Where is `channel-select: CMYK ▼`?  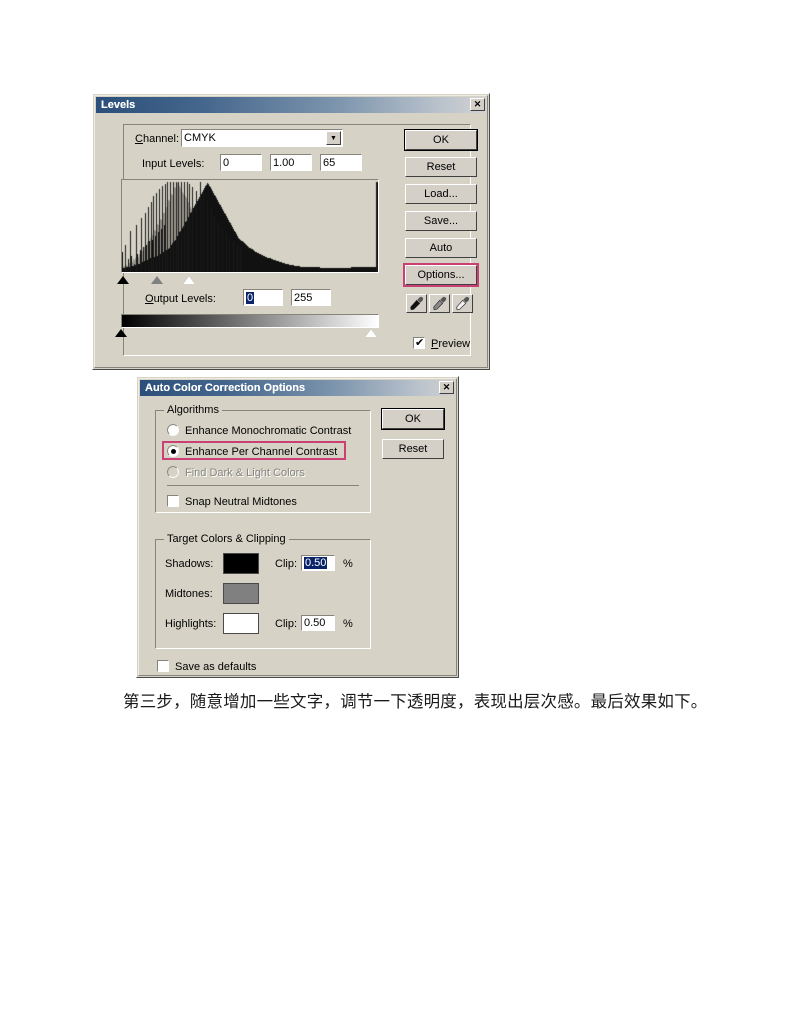 channel-select: CMYK ▼ is located at coordinates (262, 138).